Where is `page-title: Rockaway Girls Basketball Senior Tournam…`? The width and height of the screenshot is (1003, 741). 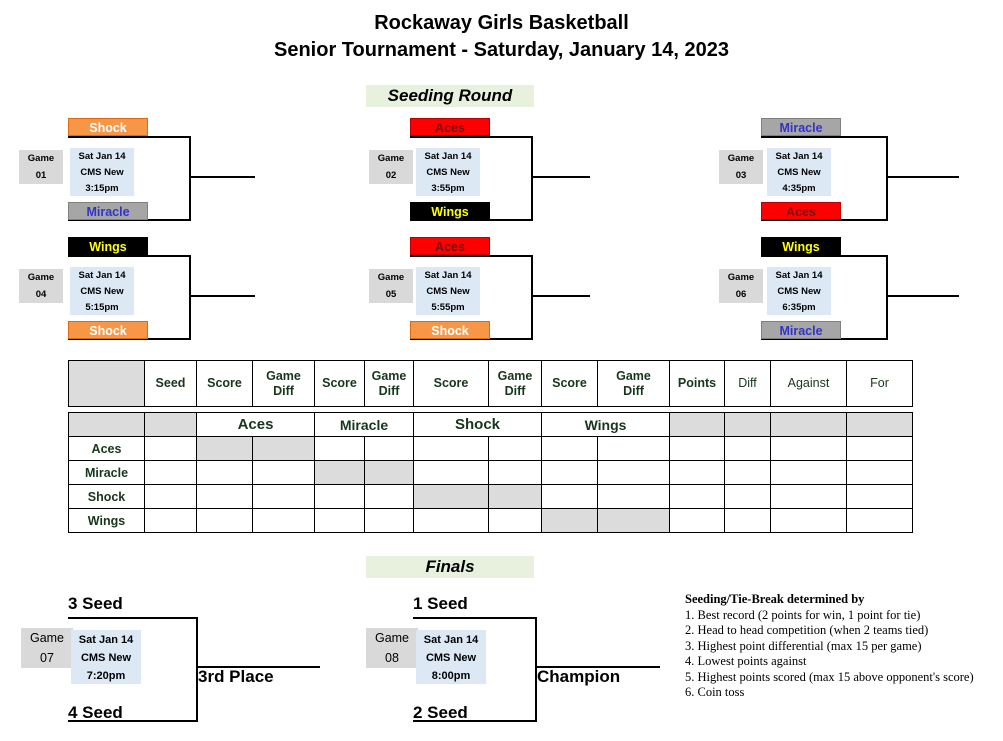 page-title: Rockaway Girls Basketball Senior Tournam… is located at coordinates (501, 37).